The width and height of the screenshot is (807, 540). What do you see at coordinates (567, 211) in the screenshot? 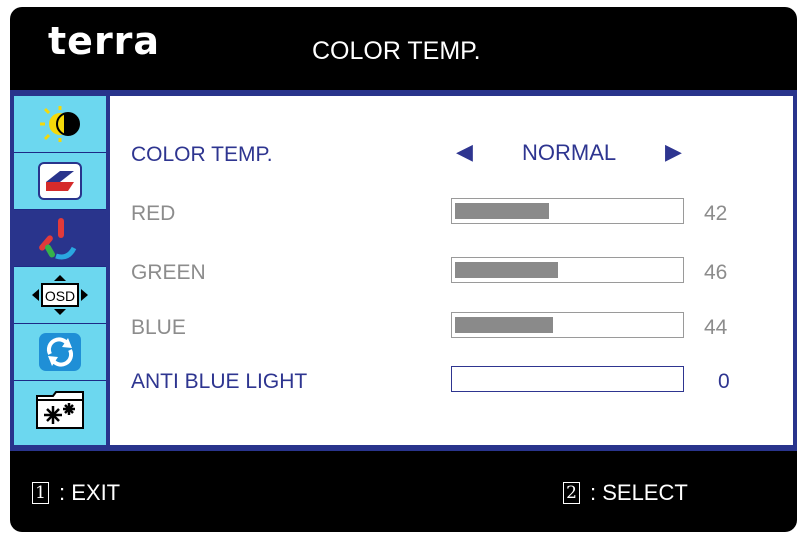
I see `red-slider` at bounding box center [567, 211].